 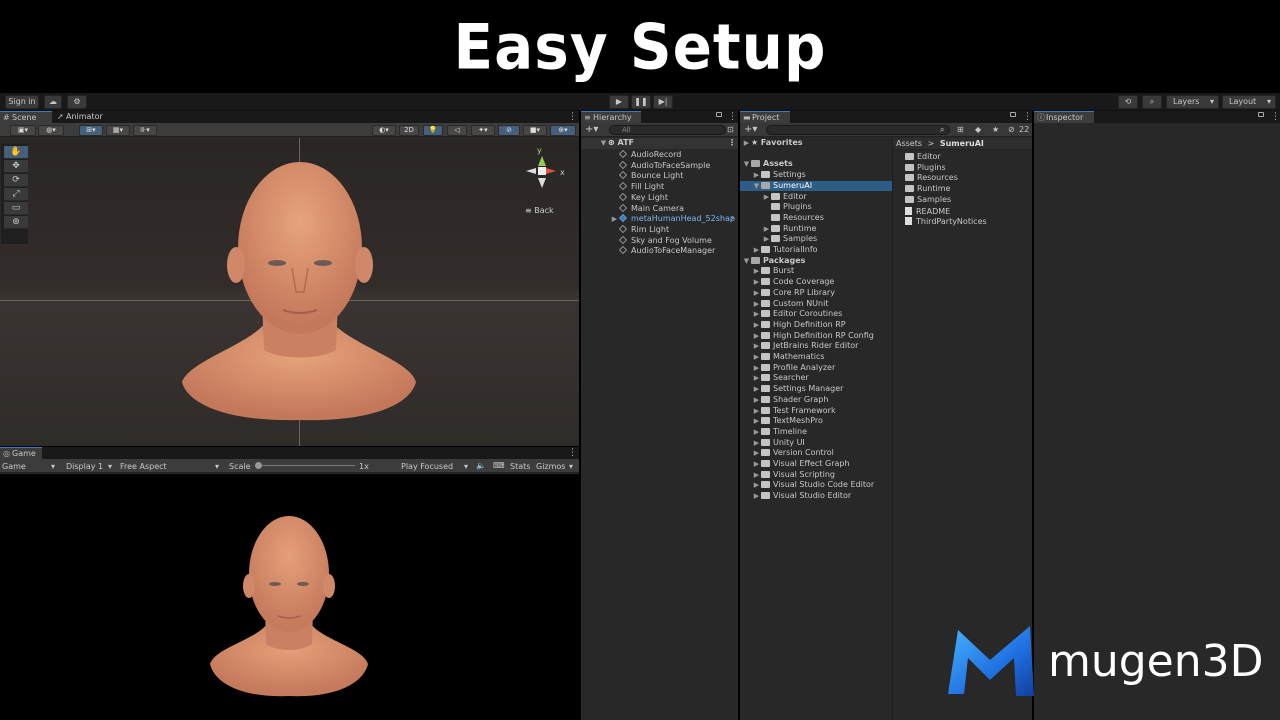 What do you see at coordinates (659, 240) in the screenshot?
I see `hierarchy-item: Sky and Fog Volume` at bounding box center [659, 240].